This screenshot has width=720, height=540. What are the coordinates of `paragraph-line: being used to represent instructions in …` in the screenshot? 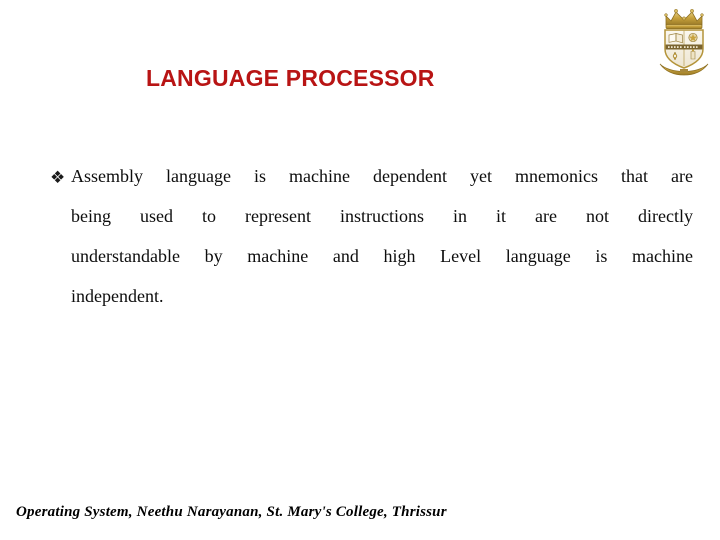 It's located at (382, 216).